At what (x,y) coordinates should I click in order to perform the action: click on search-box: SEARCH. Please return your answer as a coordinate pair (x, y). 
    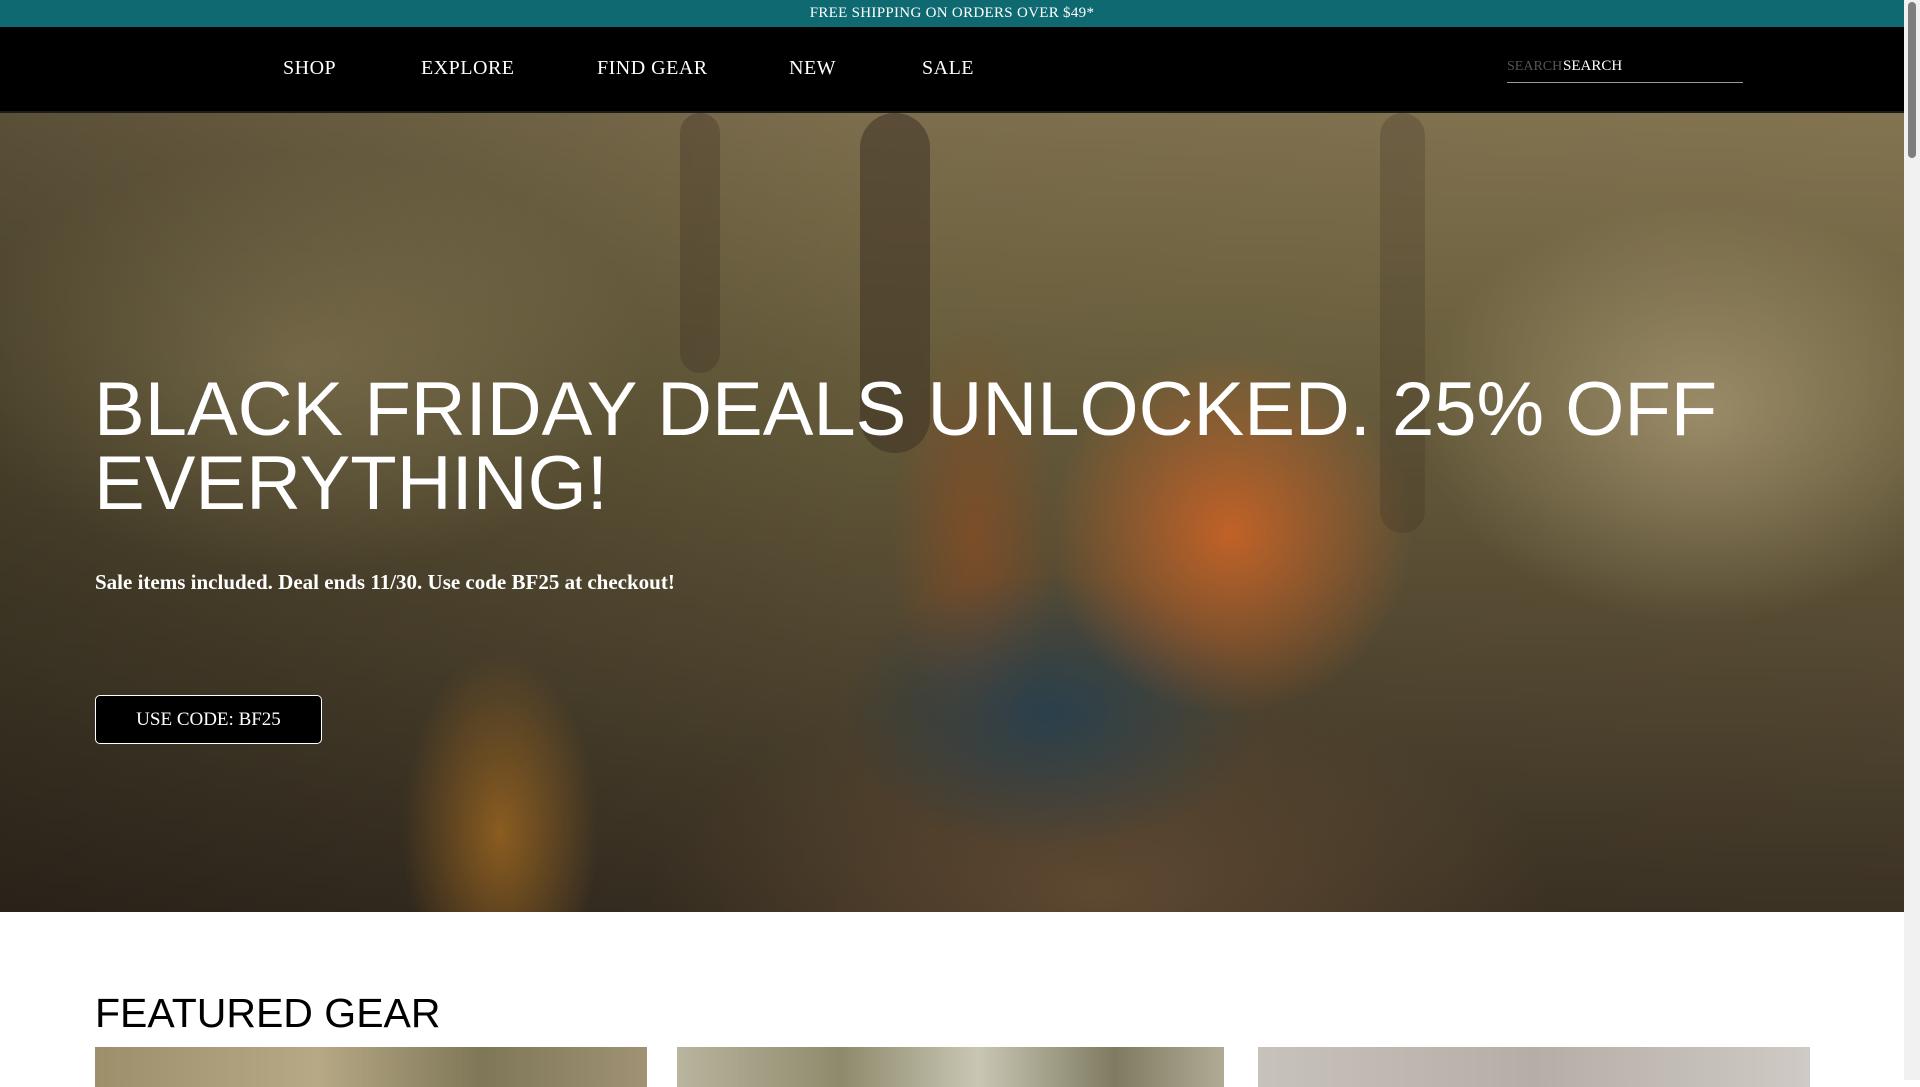
    Looking at the image, I should click on (1625, 67).